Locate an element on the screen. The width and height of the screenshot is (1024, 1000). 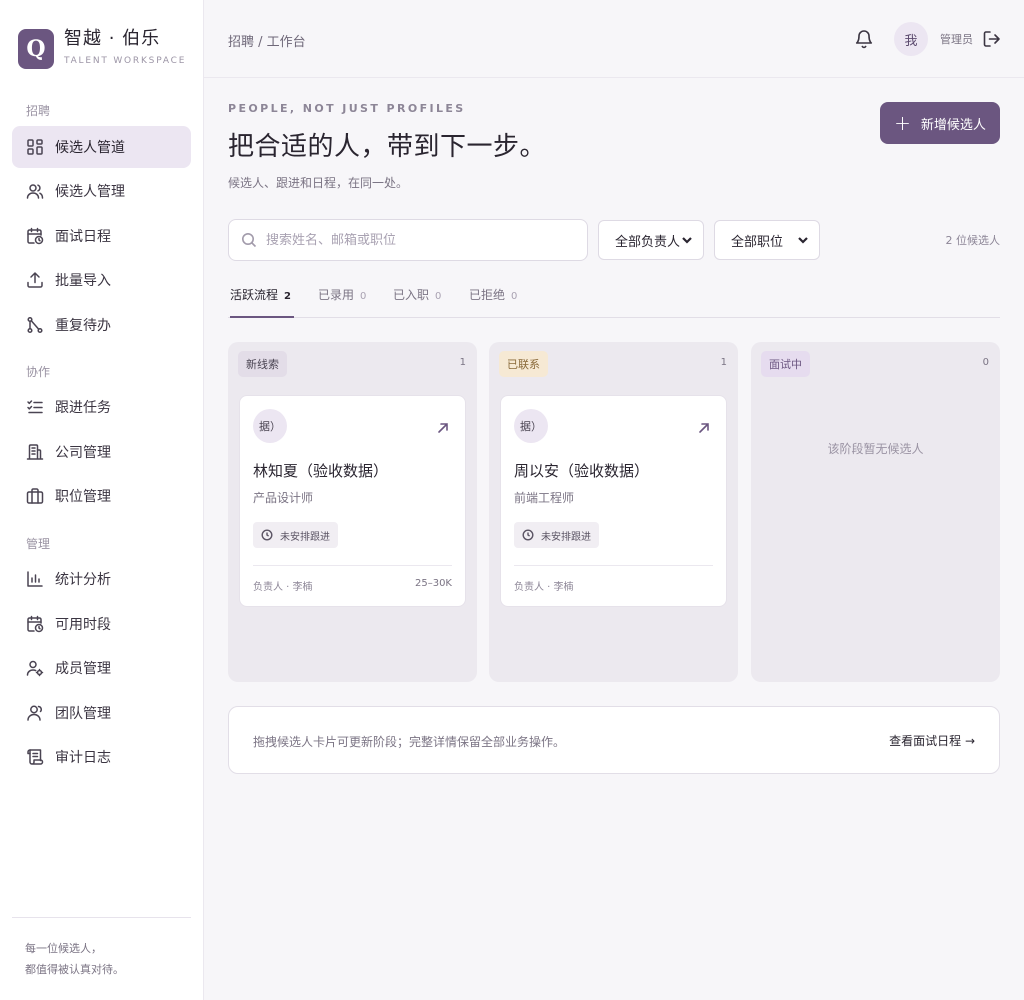
logout-icon is located at coordinates (992, 39).